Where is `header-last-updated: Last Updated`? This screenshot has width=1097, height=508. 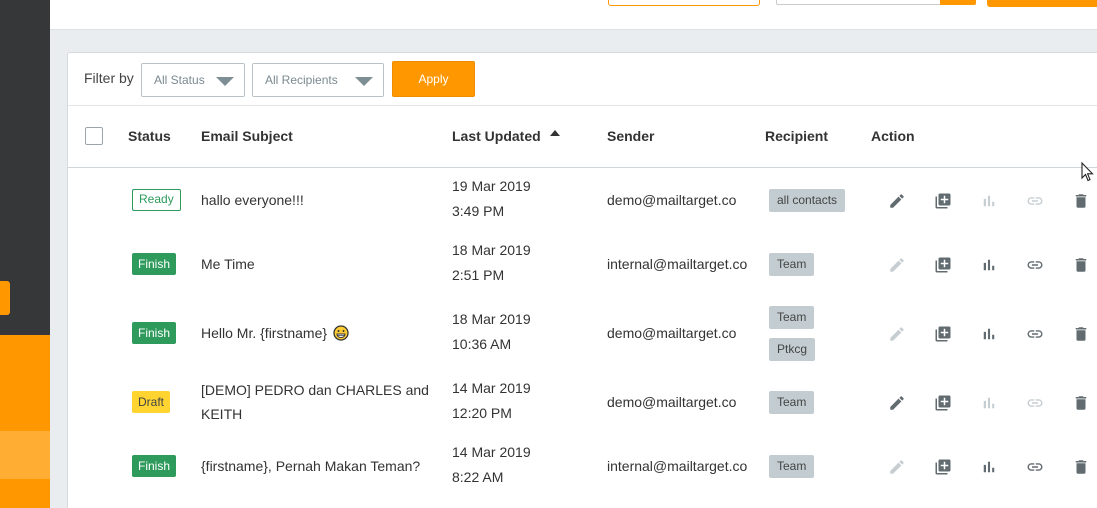 header-last-updated: Last Updated is located at coordinates (496, 136).